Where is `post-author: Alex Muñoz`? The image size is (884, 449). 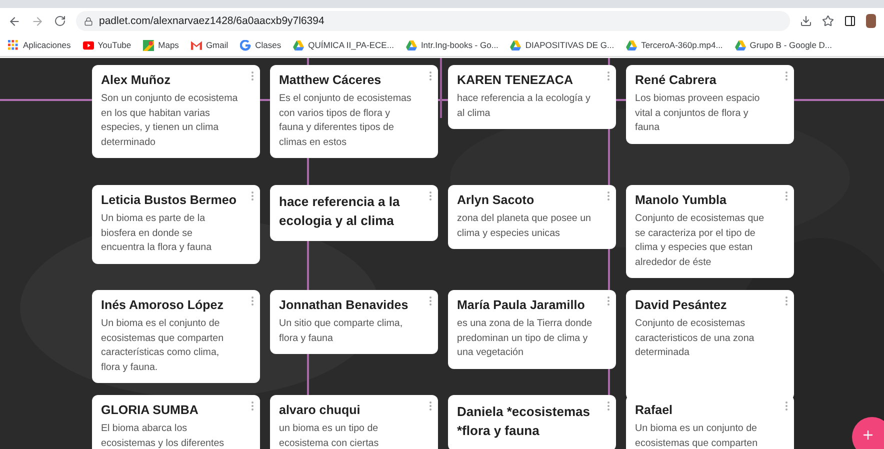
post-author: Alex Muñoz is located at coordinates (136, 80).